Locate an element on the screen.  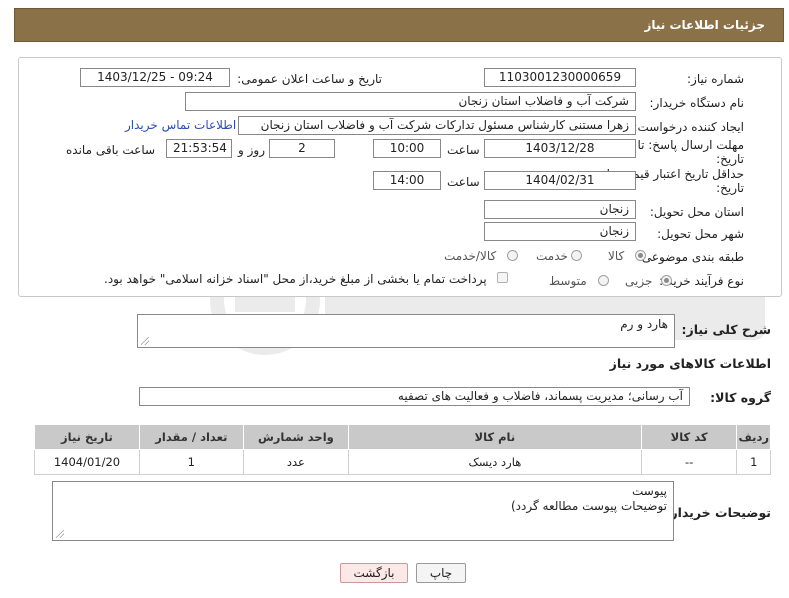
reply-deadline-label: مهلت ارسال پاسخ: تا is located at coordinates (690, 145).